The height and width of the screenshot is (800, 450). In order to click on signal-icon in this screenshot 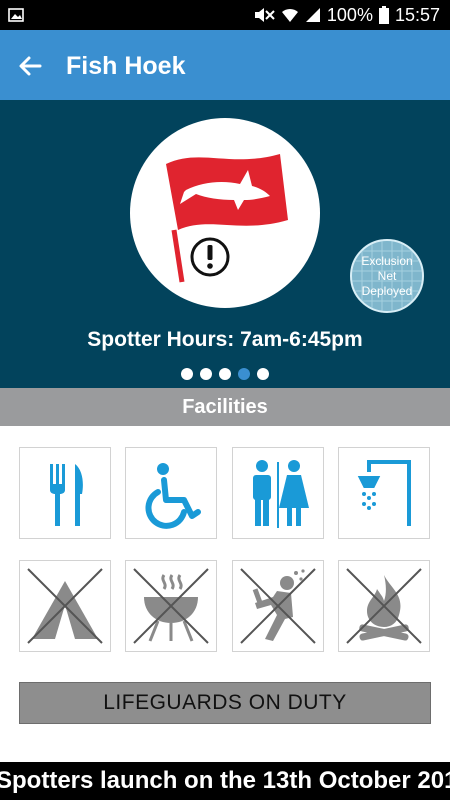, I will do `click(312, 15)`.